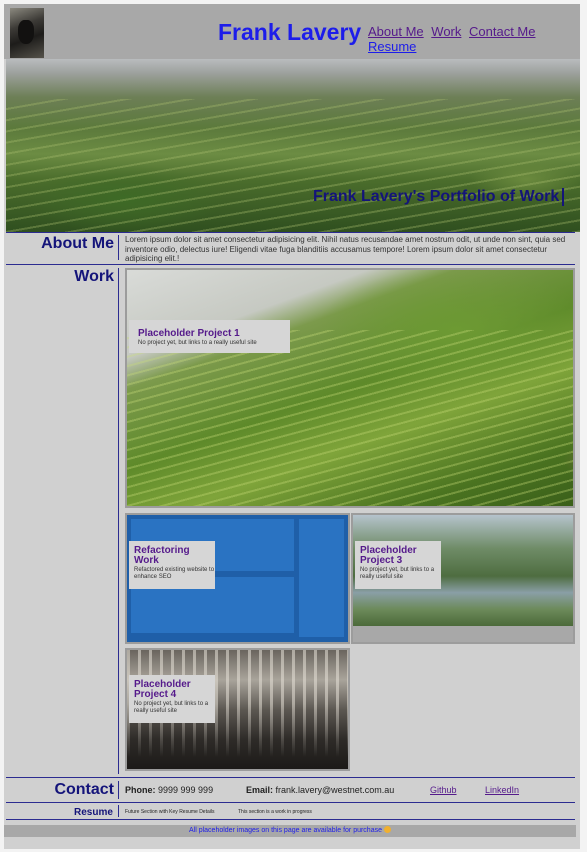 This screenshot has width=587, height=852. What do you see at coordinates (436, 196) in the screenshot?
I see `hero-caption: Frank Lavery's Portfolio of Work` at bounding box center [436, 196].